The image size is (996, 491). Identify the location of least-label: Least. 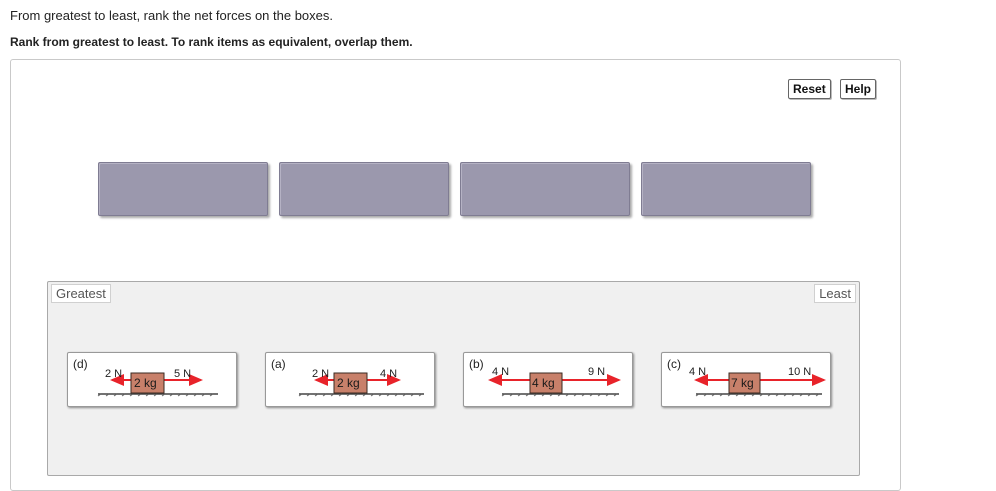
(835, 293).